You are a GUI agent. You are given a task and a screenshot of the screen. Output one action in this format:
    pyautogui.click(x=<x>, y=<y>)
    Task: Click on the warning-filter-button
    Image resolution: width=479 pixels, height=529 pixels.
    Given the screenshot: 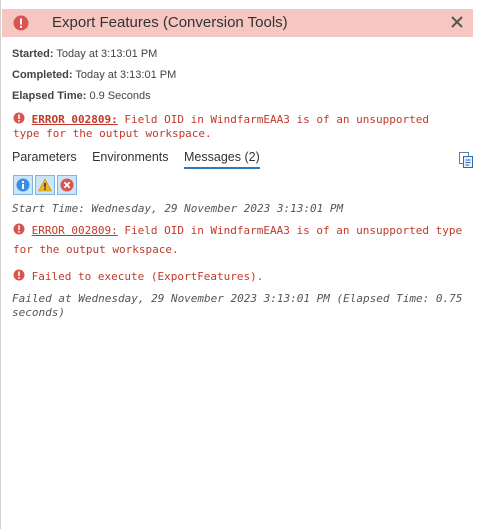 What is the action you would take?
    pyautogui.click(x=45, y=185)
    